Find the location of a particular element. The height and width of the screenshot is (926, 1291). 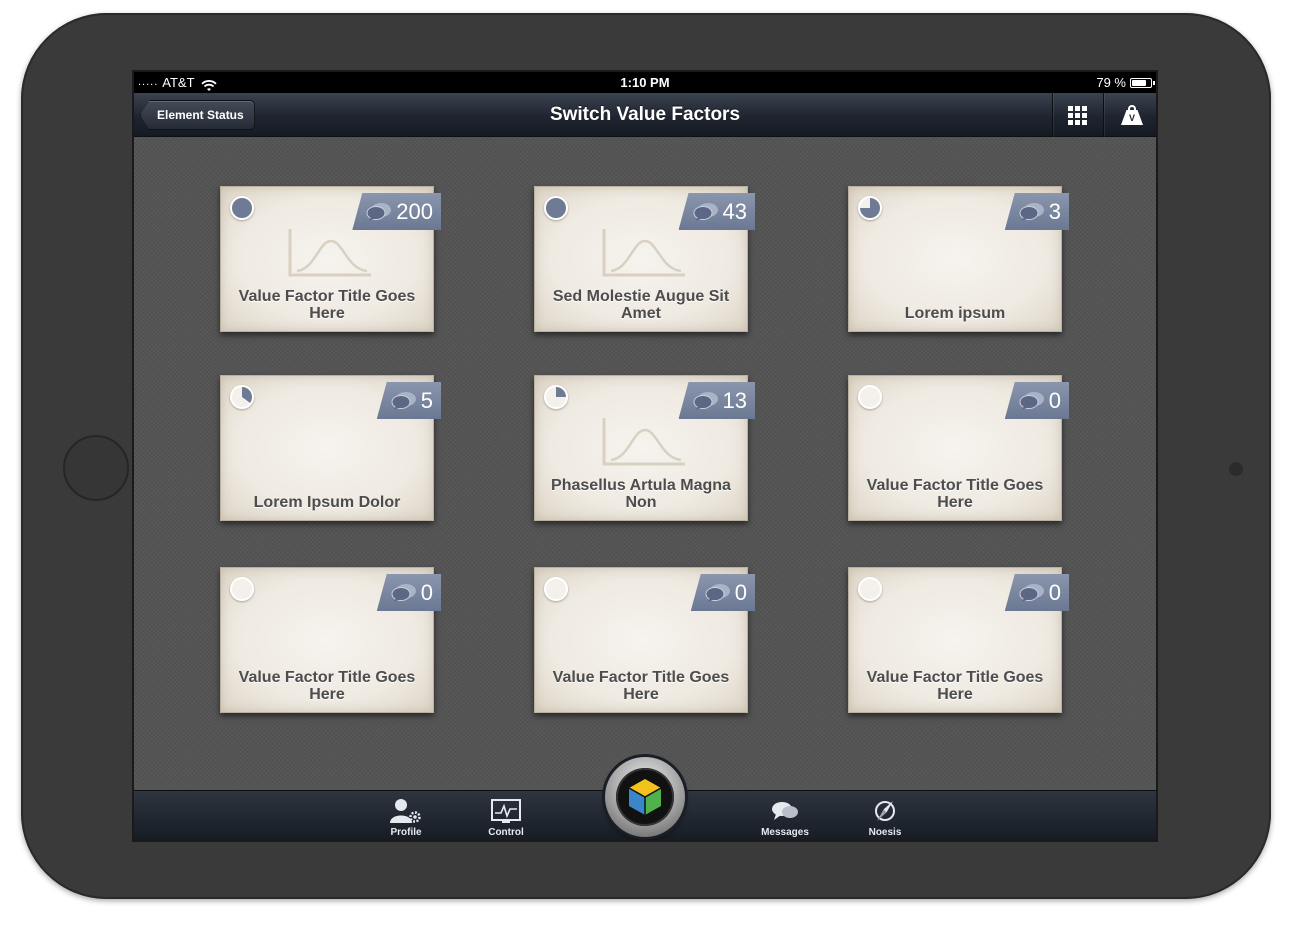

home-button is located at coordinates (96, 468).